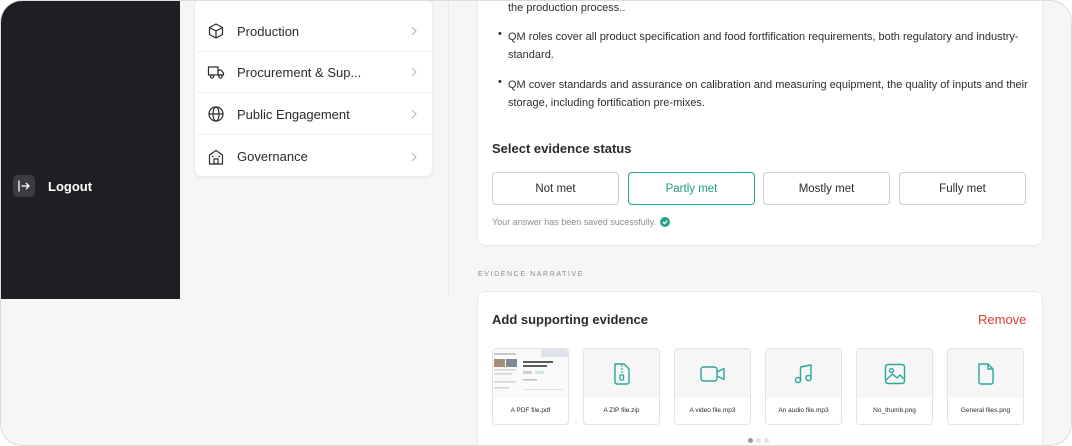 The height and width of the screenshot is (446, 1072). Describe the element at coordinates (90, 150) in the screenshot. I see `sidebar: Logout` at that location.